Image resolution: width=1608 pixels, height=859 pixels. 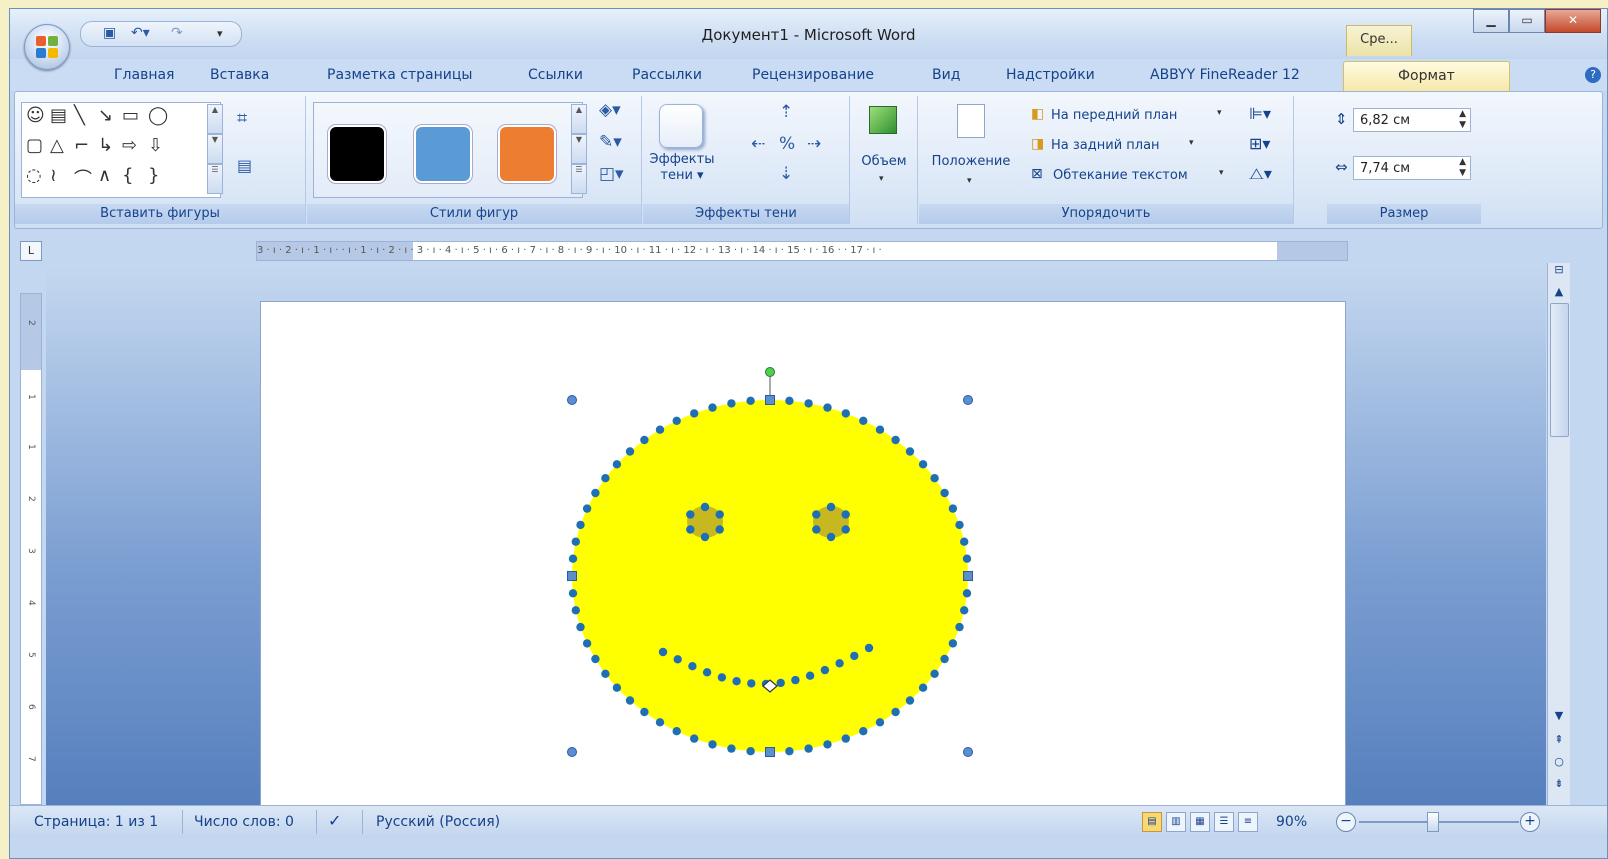 What do you see at coordinates (105, 145) in the screenshot?
I see `elbow-connector-shape-icon: ↳` at bounding box center [105, 145].